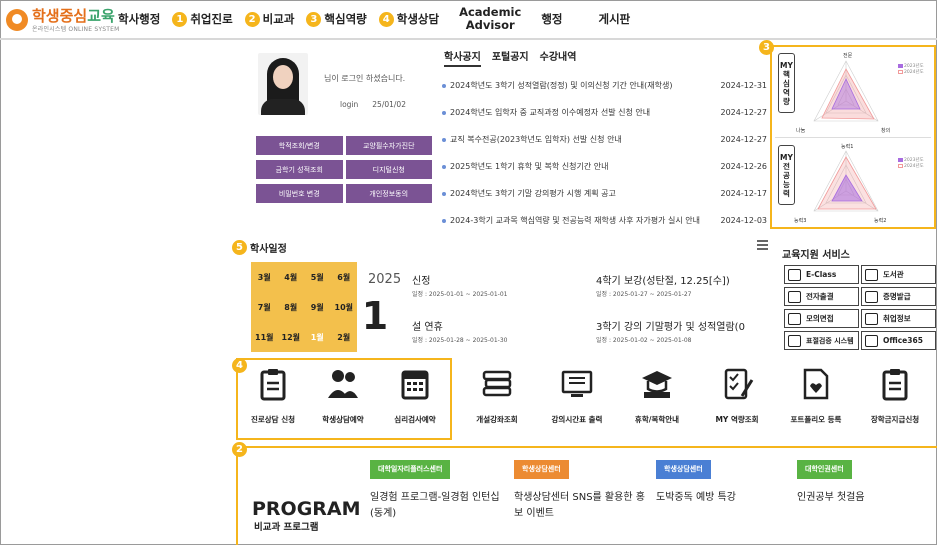 The image size is (937, 545). Describe the element at coordinates (388, 169) in the screenshot. I see `digital-apply-button: 디지털신청` at that location.